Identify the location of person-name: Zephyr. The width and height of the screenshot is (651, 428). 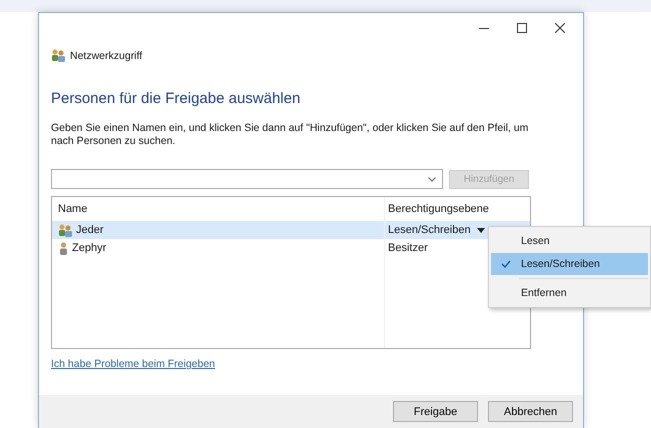
(89, 248).